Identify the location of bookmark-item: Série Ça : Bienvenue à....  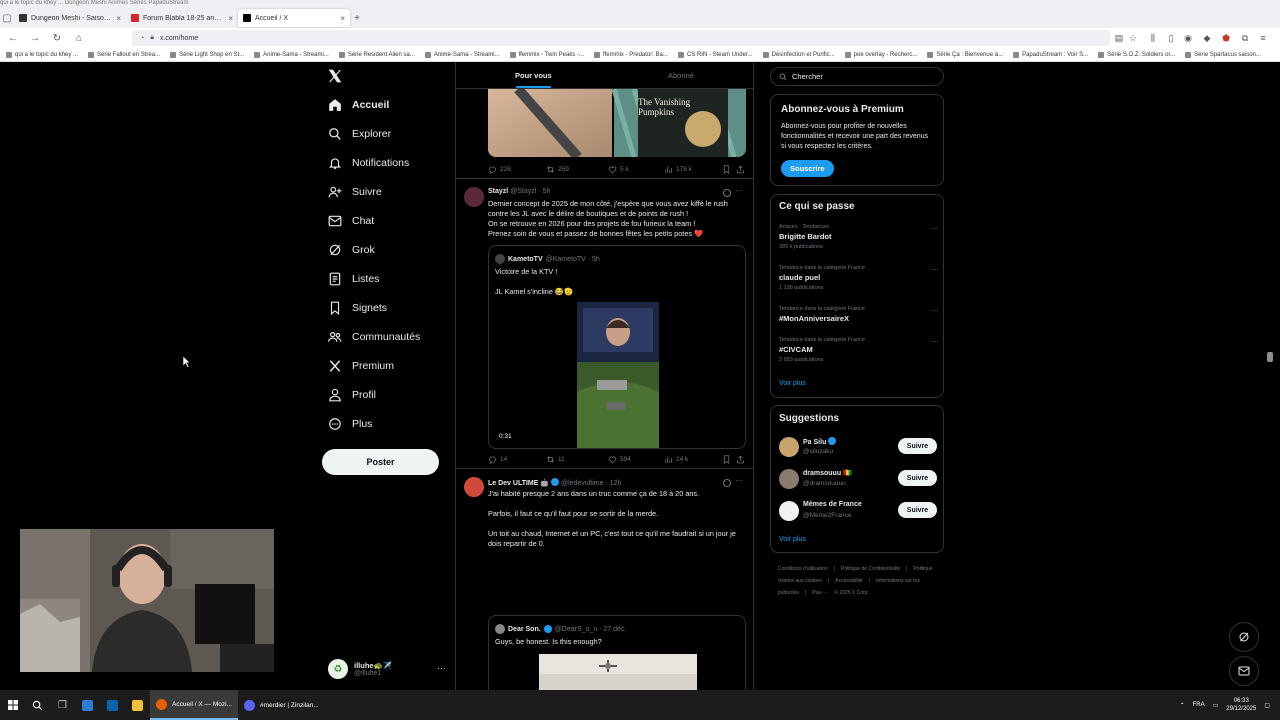
(965, 54).